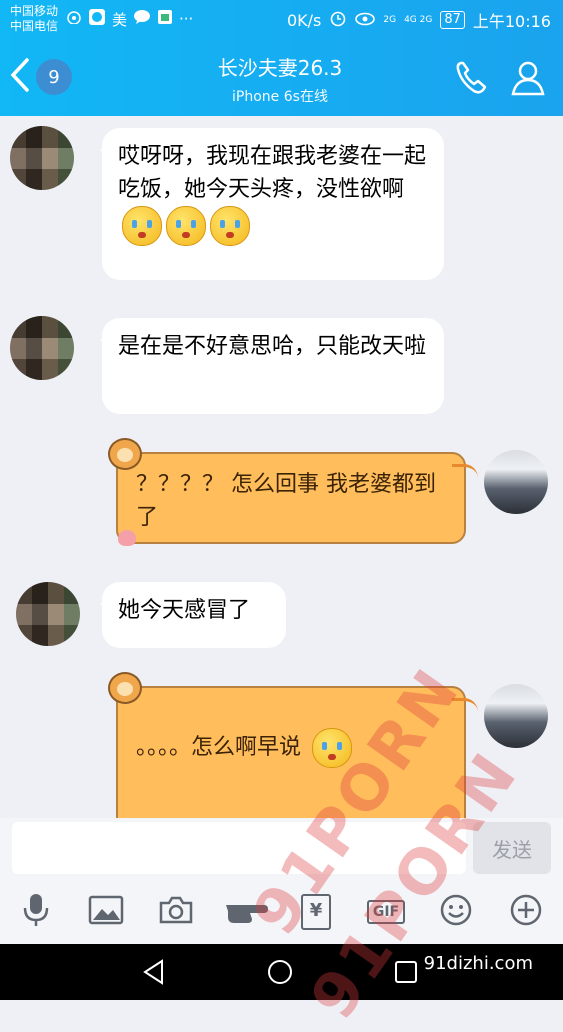 The height and width of the screenshot is (1032, 563). Describe the element at coordinates (239, 848) in the screenshot. I see `message-input` at that location.